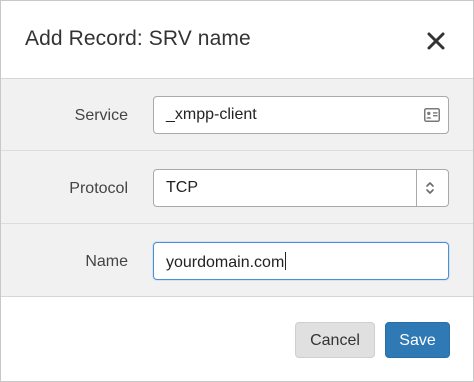  Describe the element at coordinates (138, 38) in the screenshot. I see `dialog-title: Add Record: SRV name` at that location.